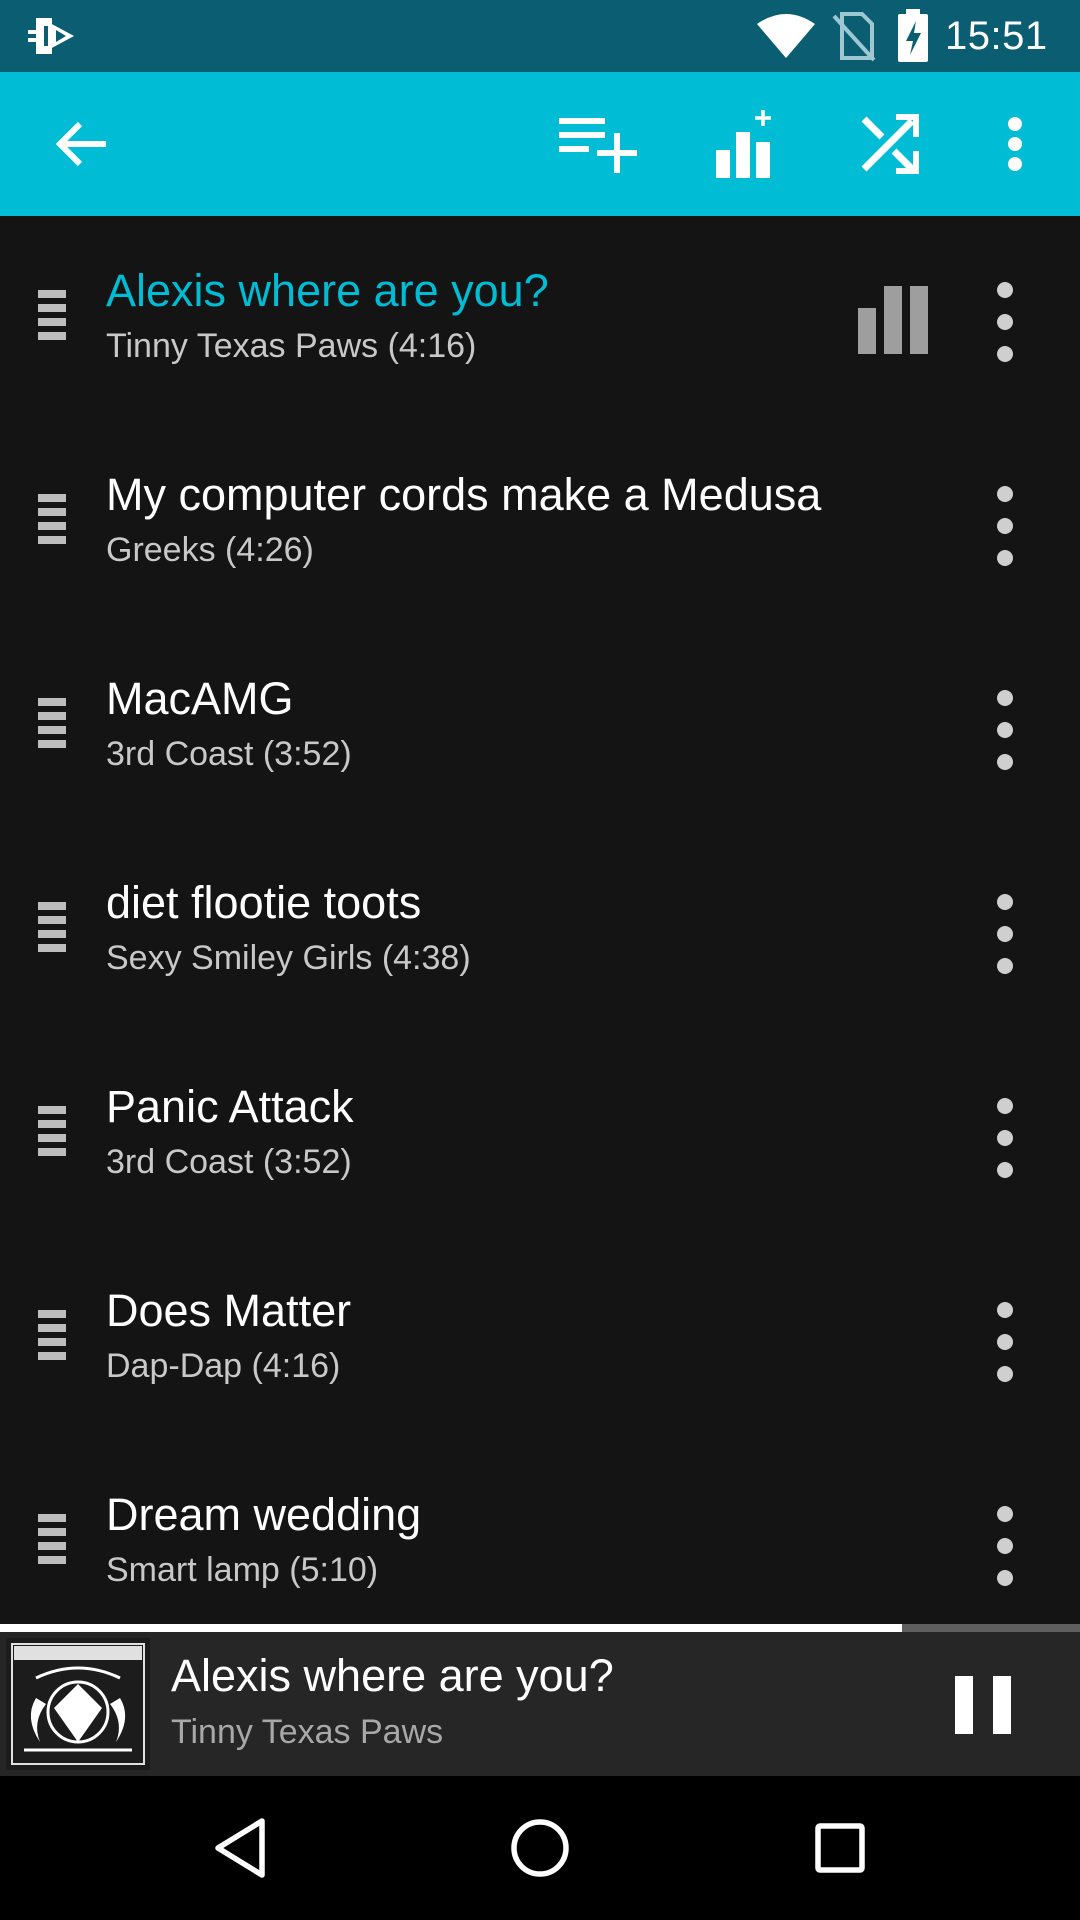  I want to click on equalizer-add-icon, so click(745, 144).